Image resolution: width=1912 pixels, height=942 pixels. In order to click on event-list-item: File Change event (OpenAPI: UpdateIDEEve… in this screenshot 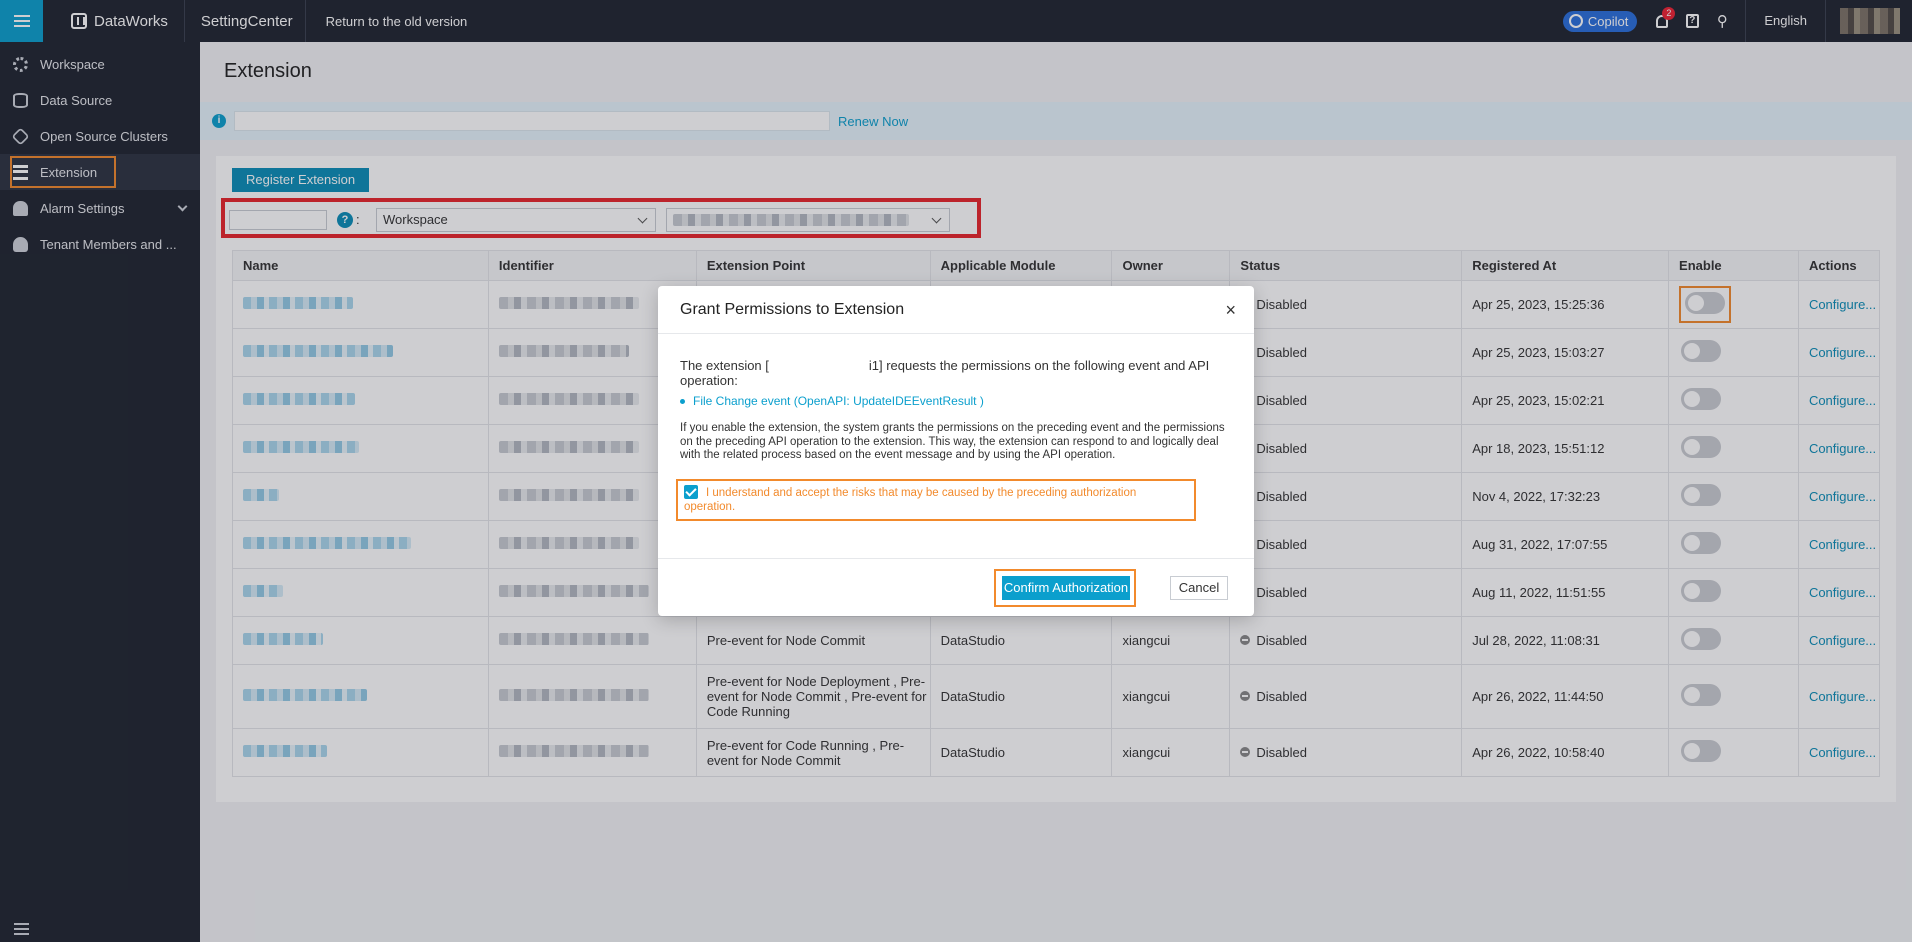, I will do `click(956, 401)`.